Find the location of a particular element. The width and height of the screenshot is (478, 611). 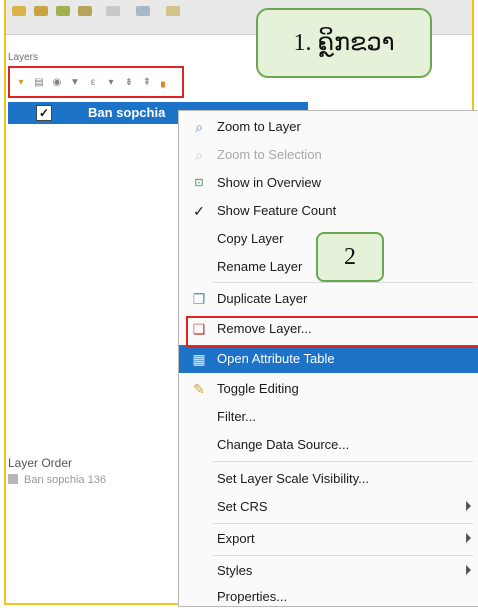

open-styling-icon: ▾ is located at coordinates (21, 83).